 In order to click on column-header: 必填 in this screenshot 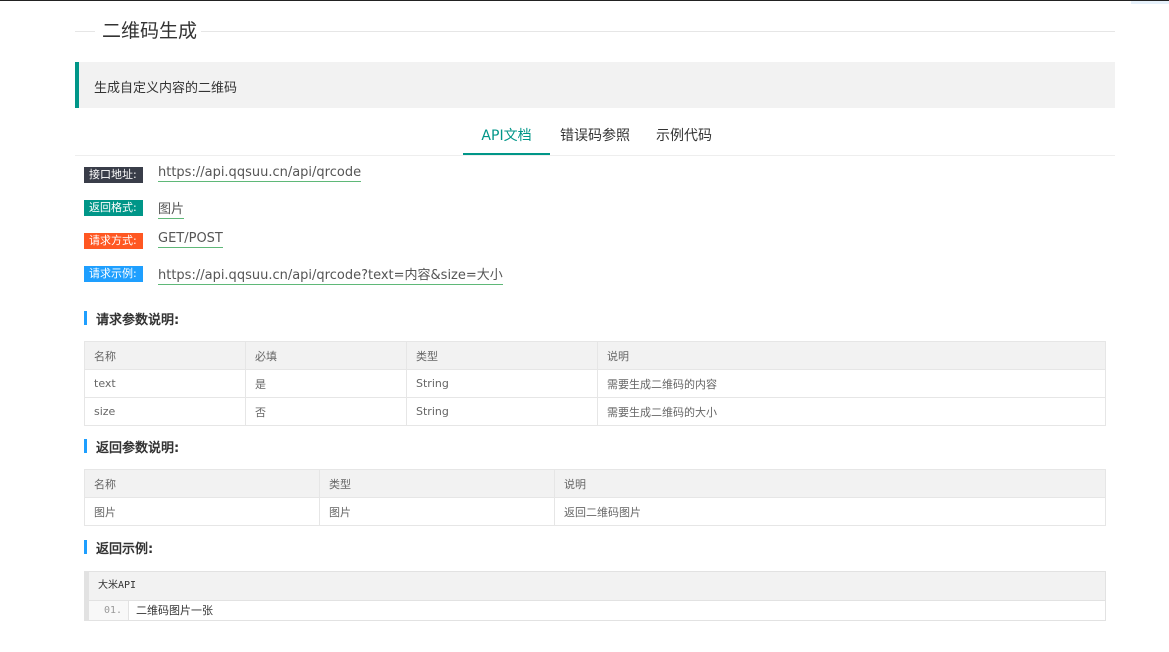, I will do `click(326, 355)`.